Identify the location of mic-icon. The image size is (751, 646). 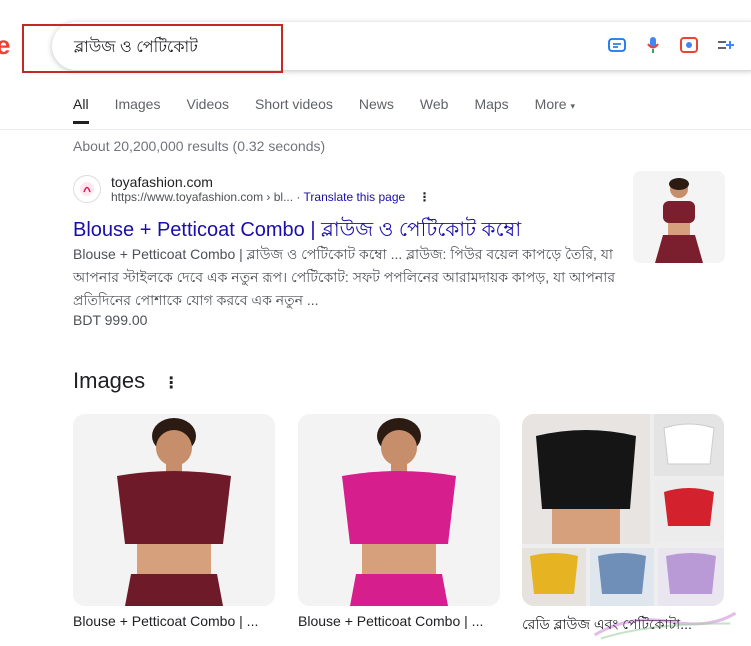
(653, 45).